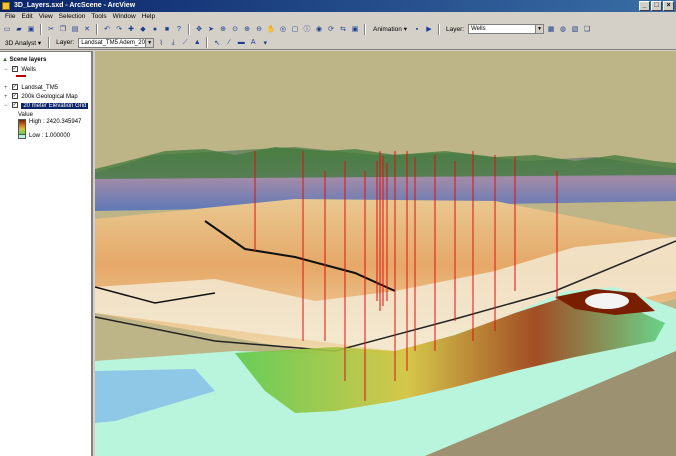 This screenshot has height=456, width=676. I want to click on layer-dropdown-value: Wells, so click(478, 29).